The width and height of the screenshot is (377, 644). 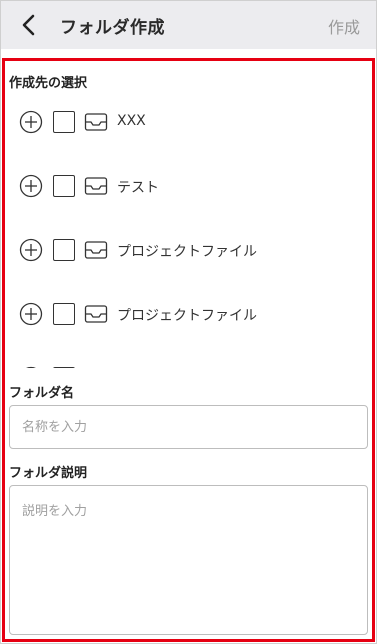 I want to click on page-title: フォルダ作成, so click(x=112, y=28).